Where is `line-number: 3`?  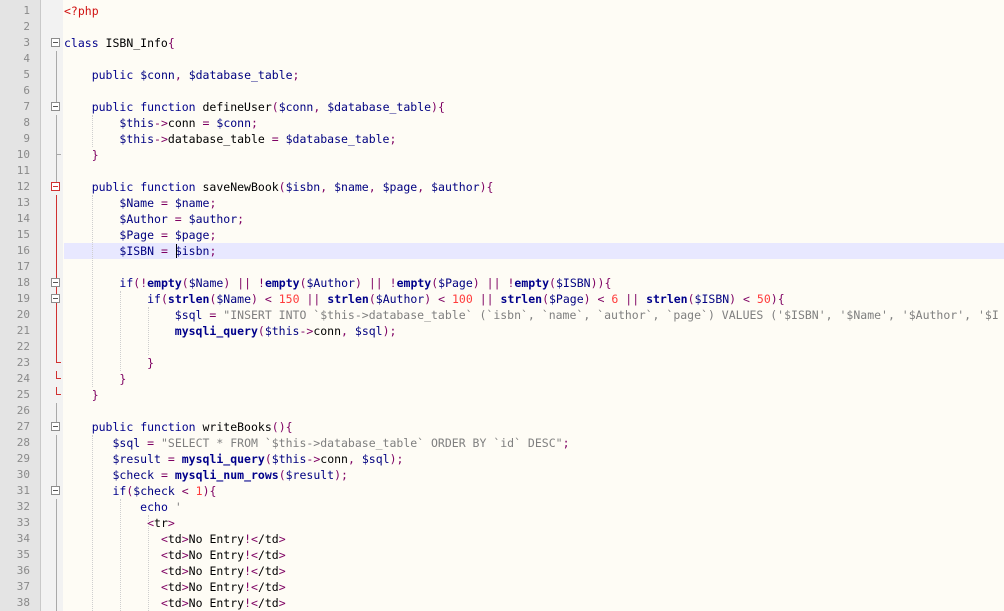 line-number: 3 is located at coordinates (26, 42).